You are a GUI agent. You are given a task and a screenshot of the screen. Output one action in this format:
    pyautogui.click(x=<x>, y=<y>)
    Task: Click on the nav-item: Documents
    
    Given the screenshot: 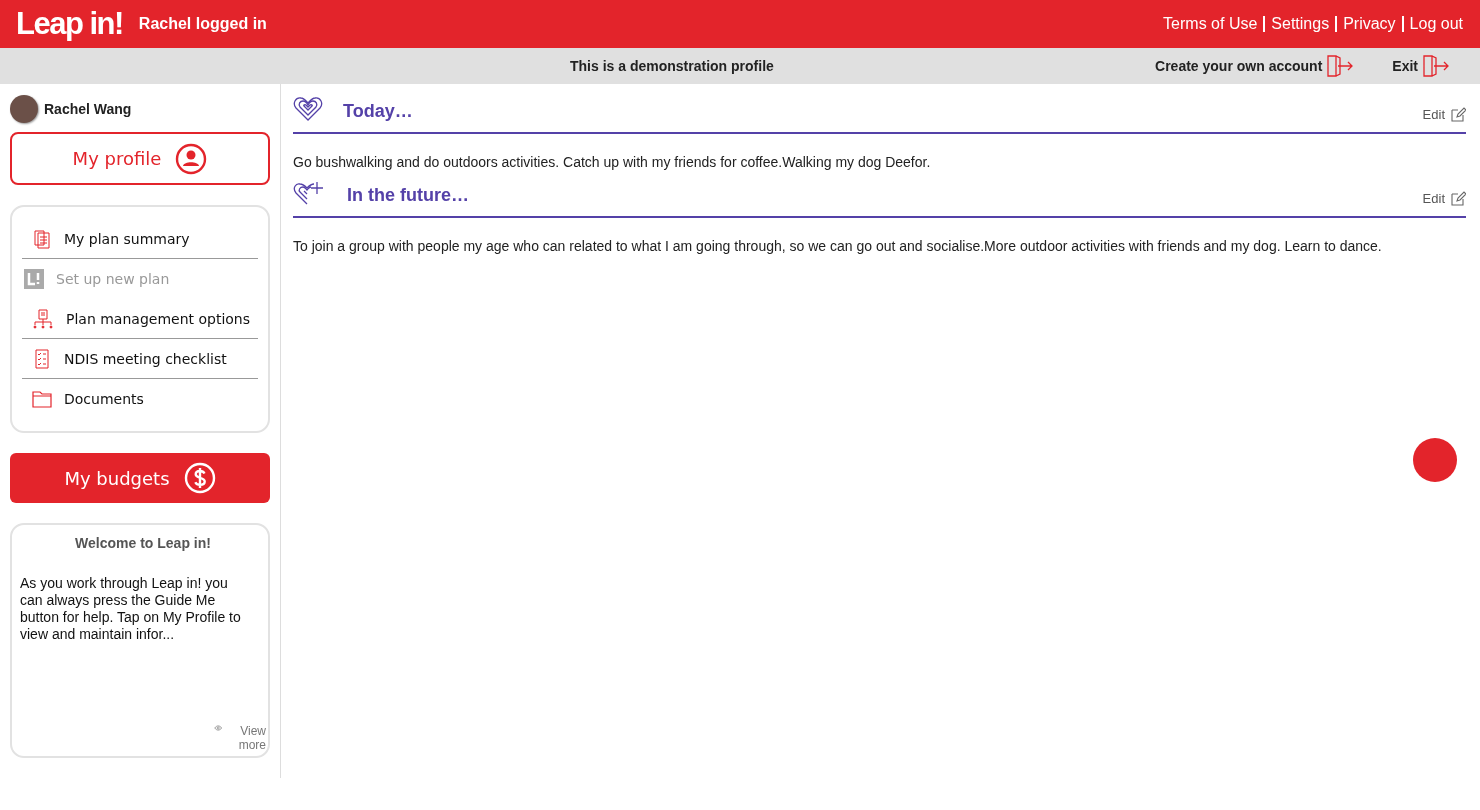 What is the action you would take?
    pyautogui.click(x=140, y=399)
    